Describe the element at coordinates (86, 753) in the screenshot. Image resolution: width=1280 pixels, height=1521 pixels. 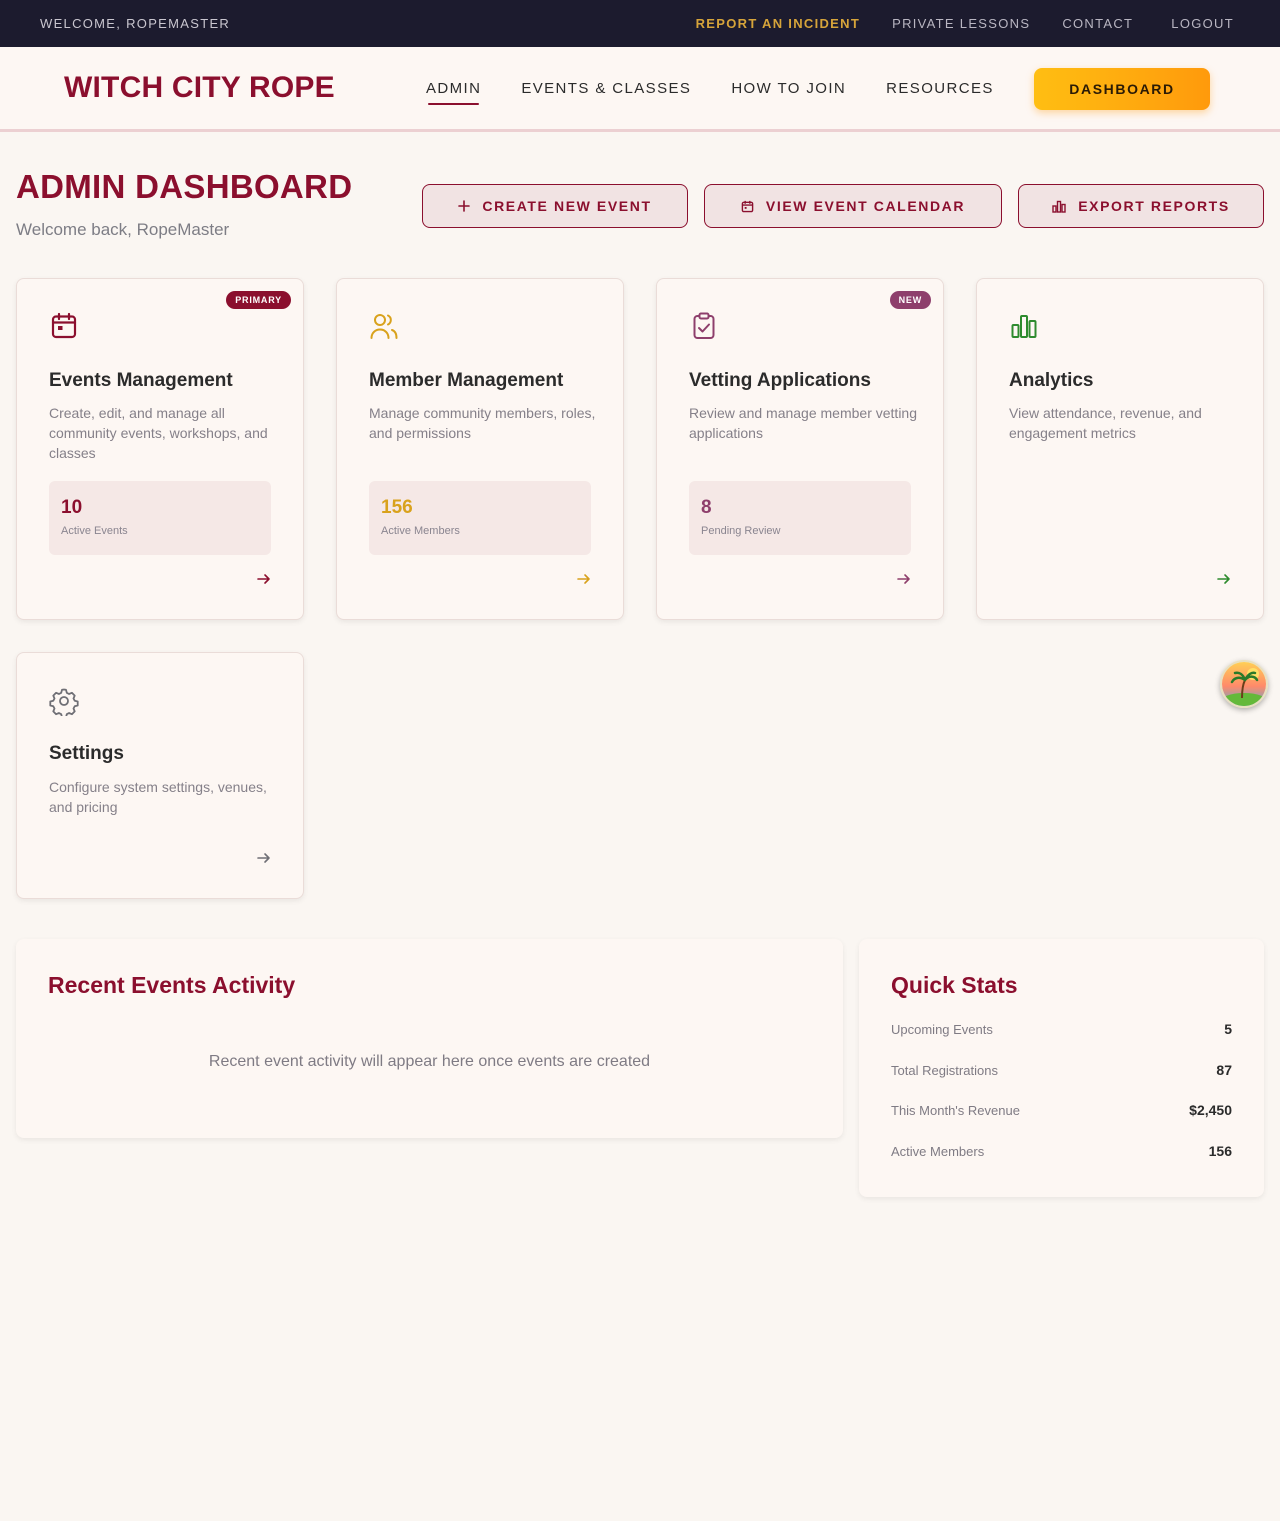
I see `card-title: Settings` at that location.